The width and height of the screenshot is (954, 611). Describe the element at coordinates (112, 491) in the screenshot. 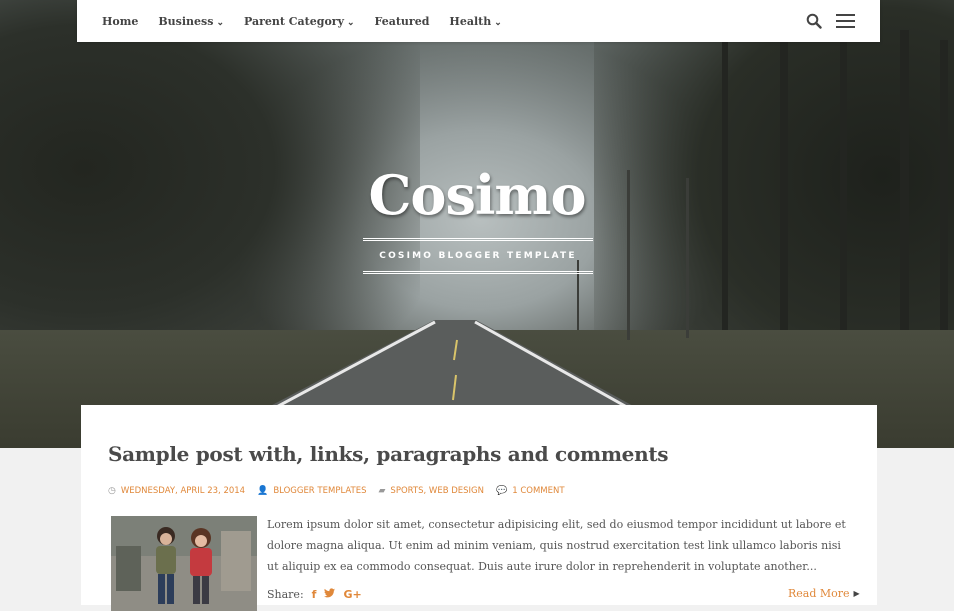

I see `clock-icon: ◷` at that location.